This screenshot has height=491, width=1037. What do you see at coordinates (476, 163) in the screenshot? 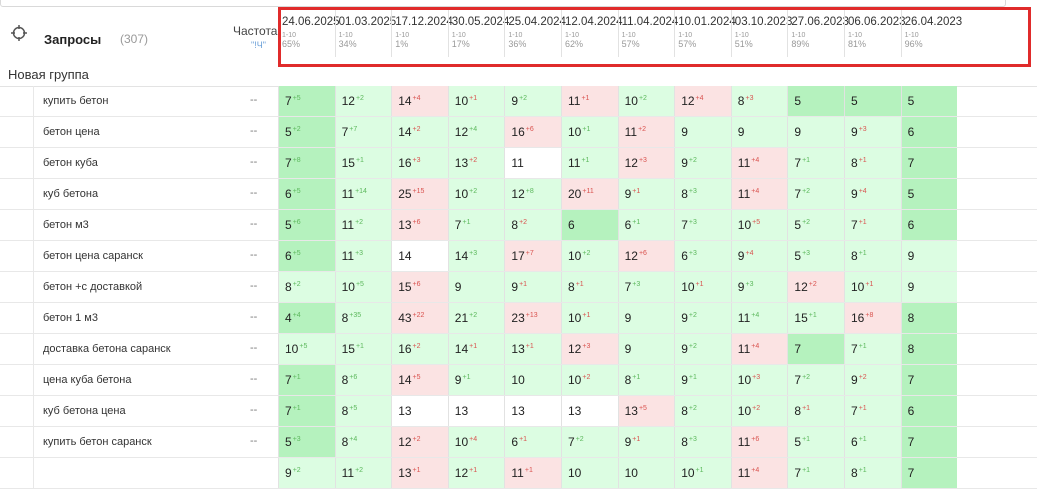
I see `position-cell: 13+2` at bounding box center [476, 163].